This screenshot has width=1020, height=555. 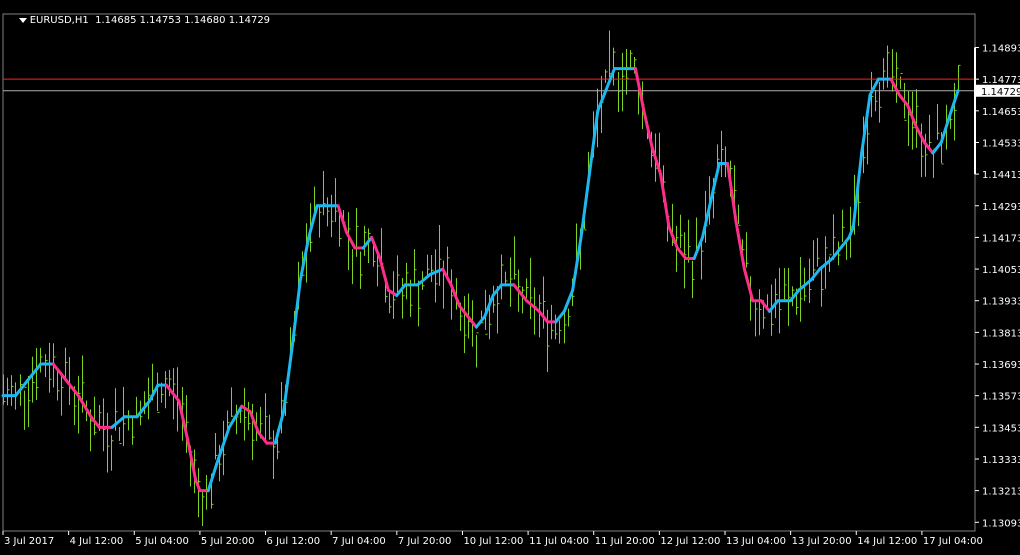 What do you see at coordinates (1001, 270) in the screenshot?
I see `y-tick-label: 1.14053` at bounding box center [1001, 270].